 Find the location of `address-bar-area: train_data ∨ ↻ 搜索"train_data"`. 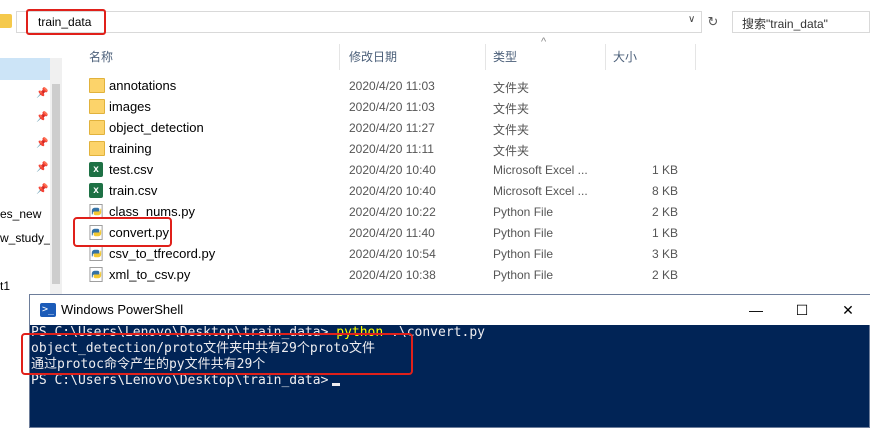

address-bar-area: train_data ∨ ↻ 搜索"train_data" is located at coordinates (435, 22).